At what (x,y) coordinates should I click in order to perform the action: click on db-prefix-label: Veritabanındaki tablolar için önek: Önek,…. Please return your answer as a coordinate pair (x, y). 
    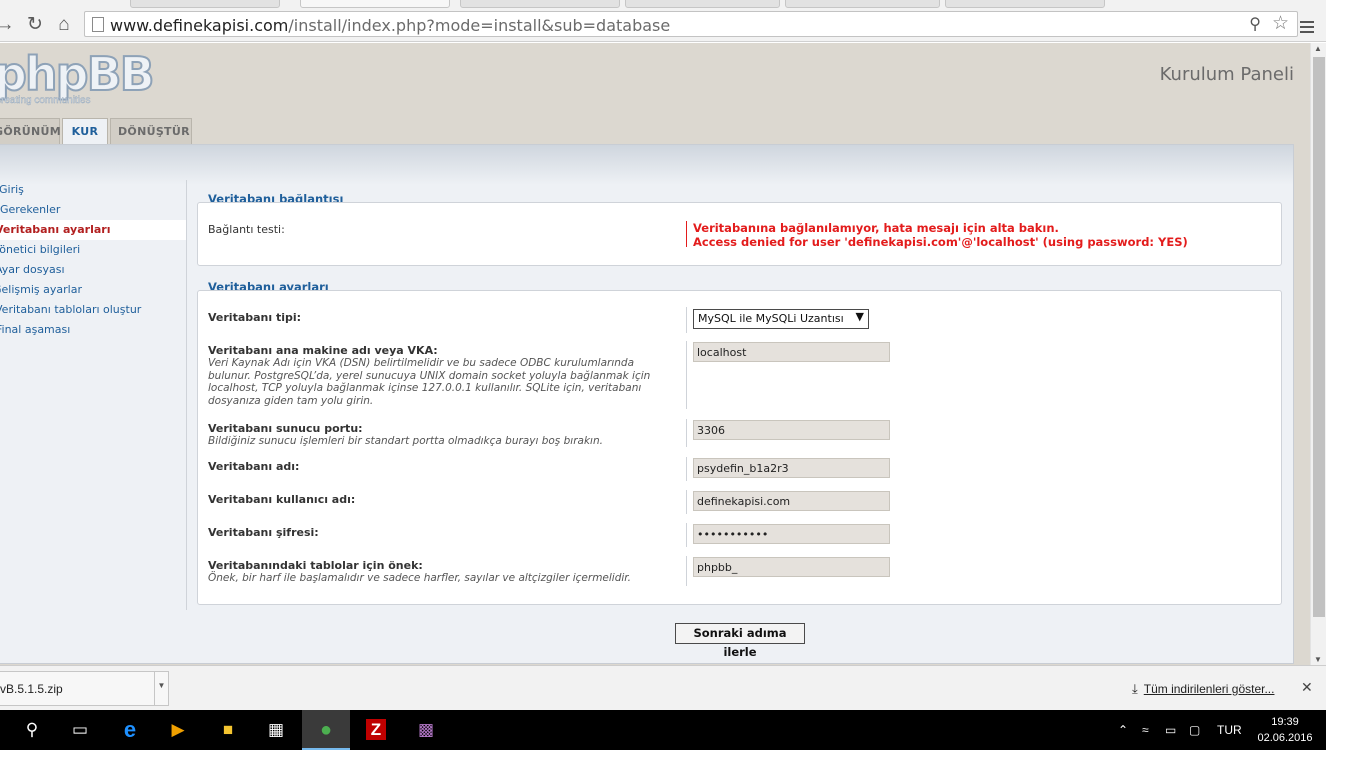
    Looking at the image, I should click on (443, 572).